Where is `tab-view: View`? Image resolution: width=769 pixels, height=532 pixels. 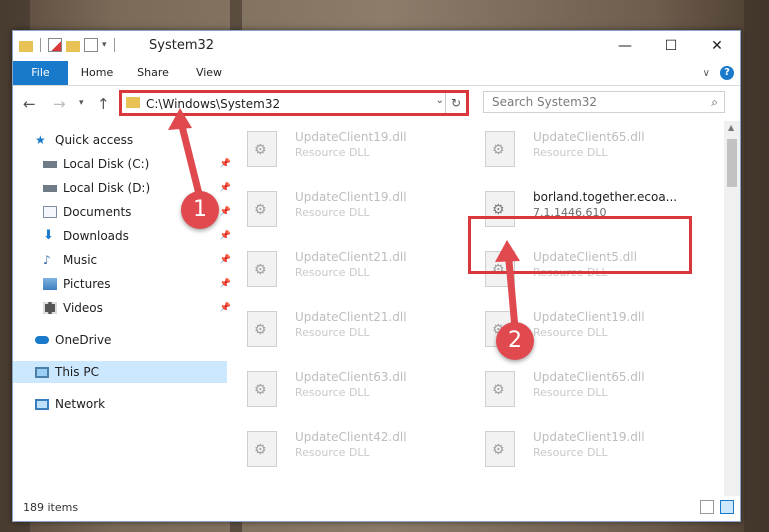
tab-view: View is located at coordinates (209, 73).